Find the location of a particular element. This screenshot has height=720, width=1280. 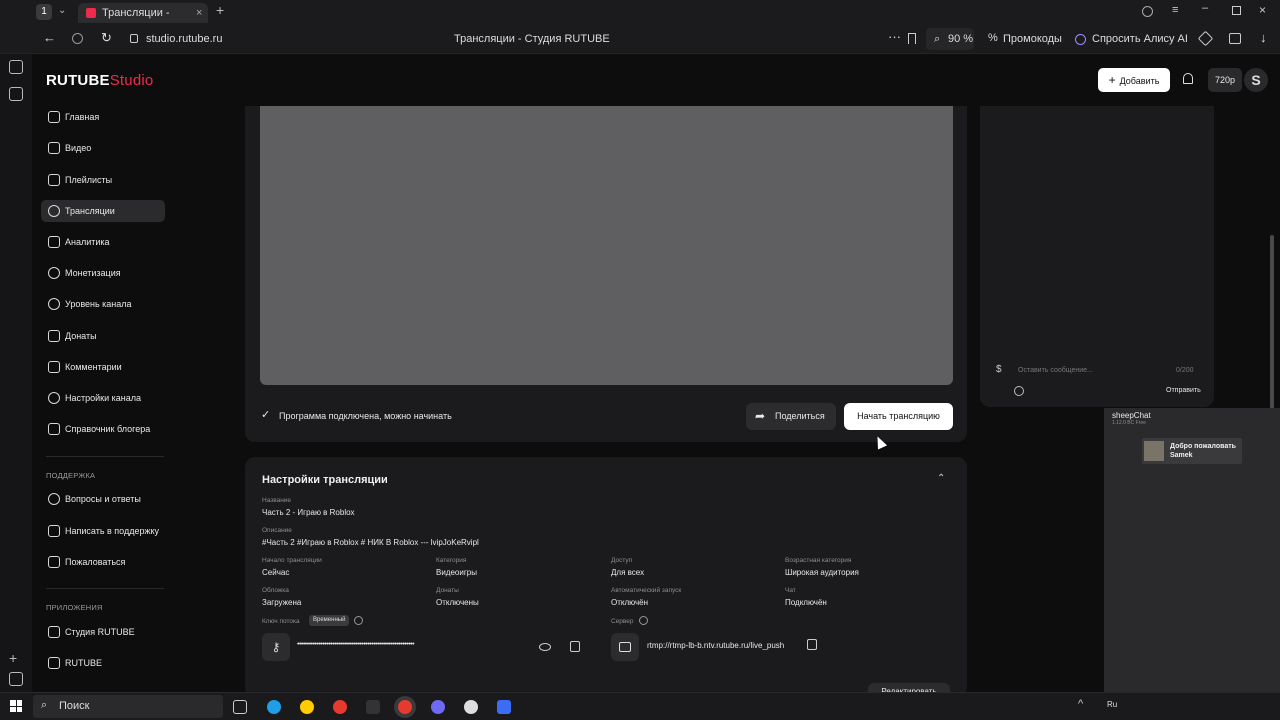

gallery-icon is located at coordinates (16, 94).